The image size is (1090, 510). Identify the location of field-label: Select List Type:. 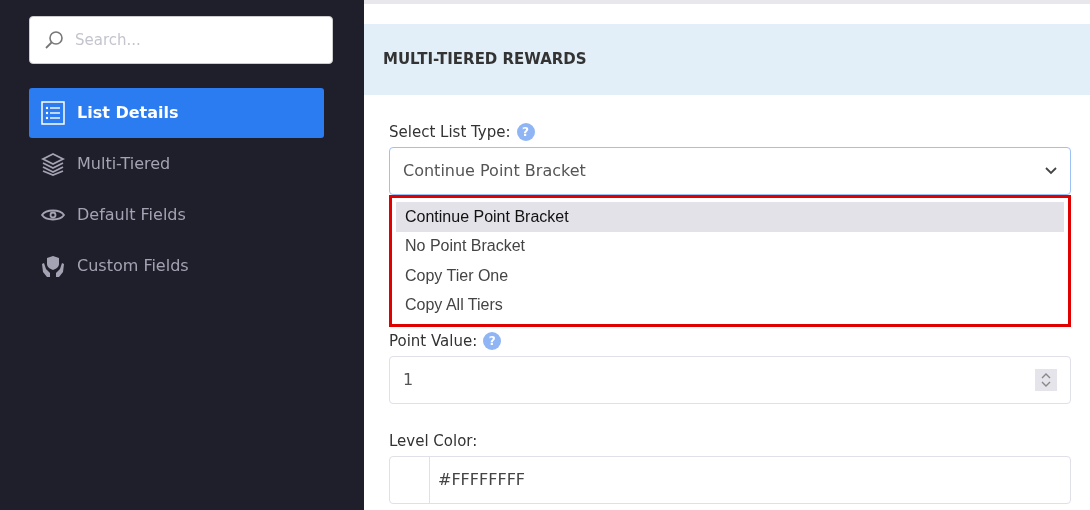
(450, 132).